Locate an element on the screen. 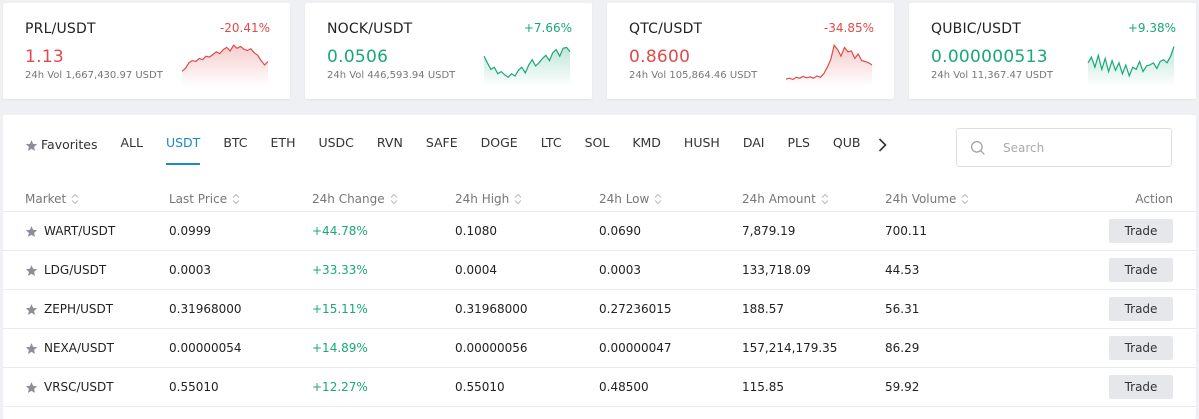 This screenshot has width=1199, height=419. header-24h-low: 24h Low is located at coordinates (630, 199).